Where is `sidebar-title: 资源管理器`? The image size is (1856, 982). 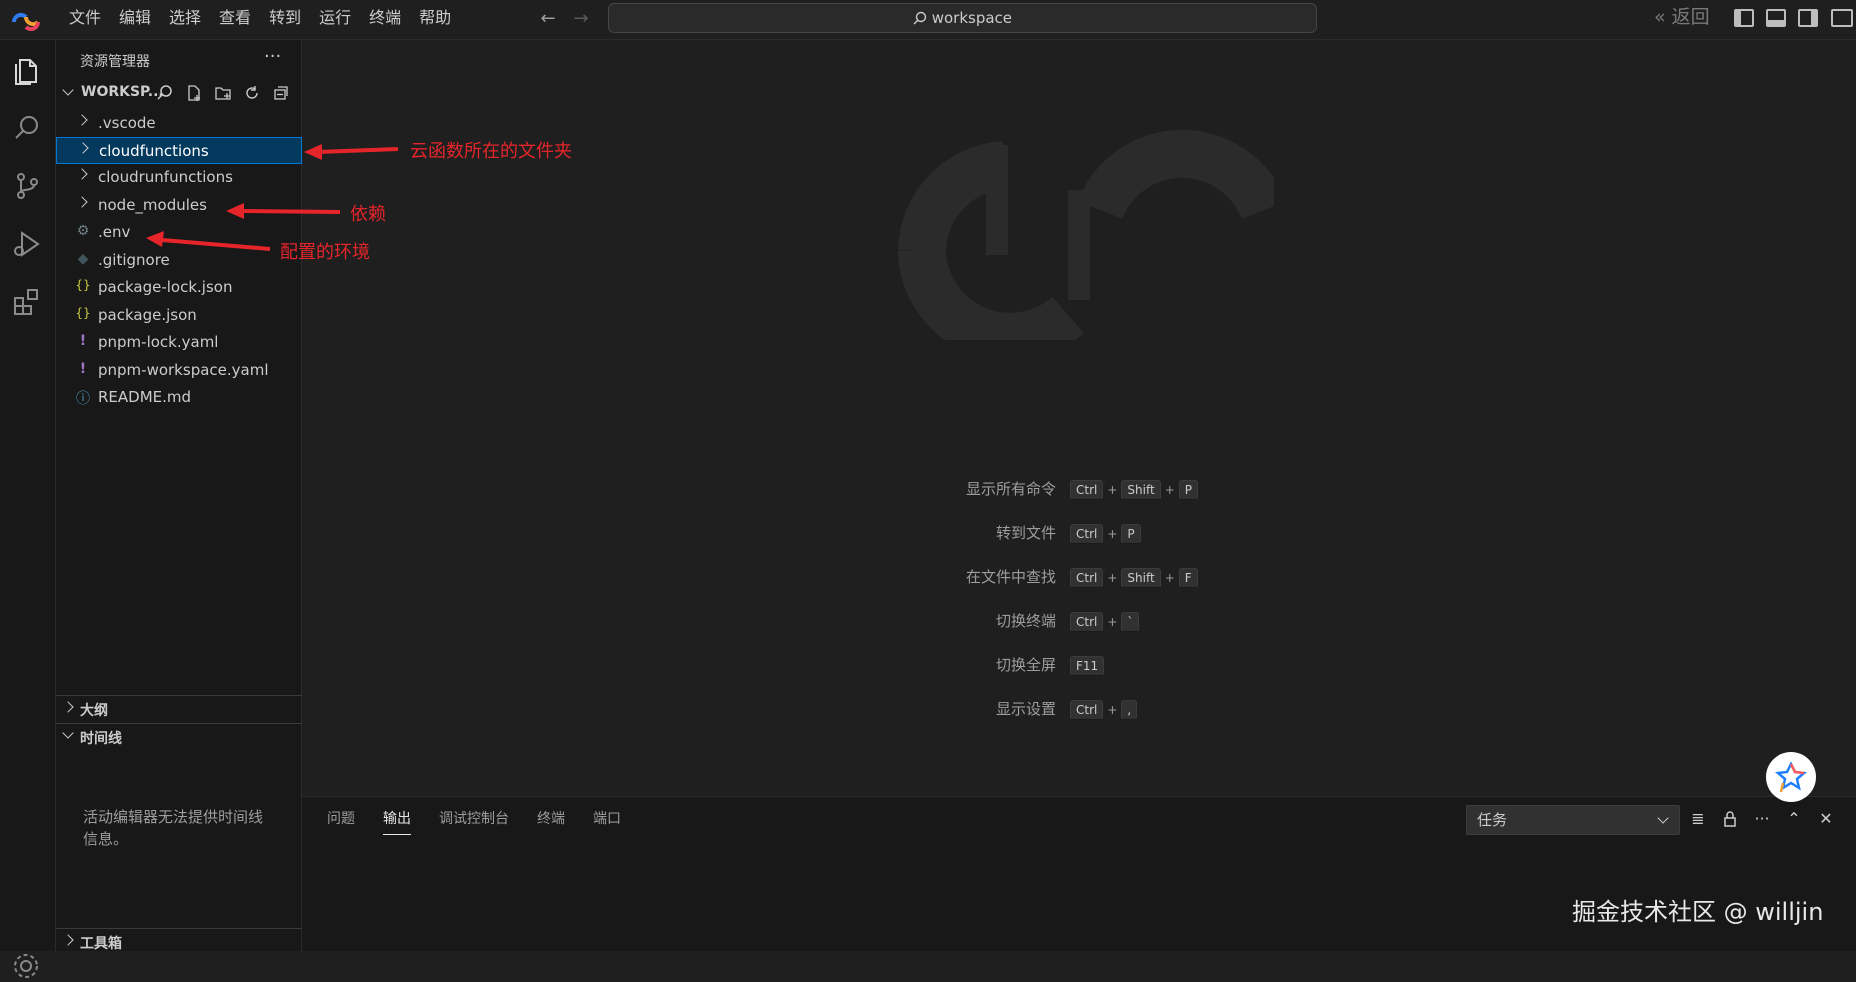
sidebar-title: 资源管理器 is located at coordinates (115, 62).